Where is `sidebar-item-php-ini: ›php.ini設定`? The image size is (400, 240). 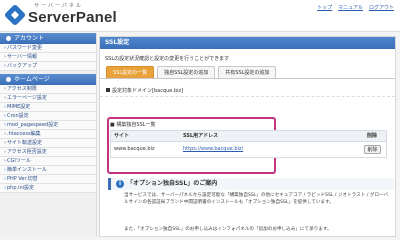
sidebar-item-php-ini: ›php.ini設定 is located at coordinates (48, 188).